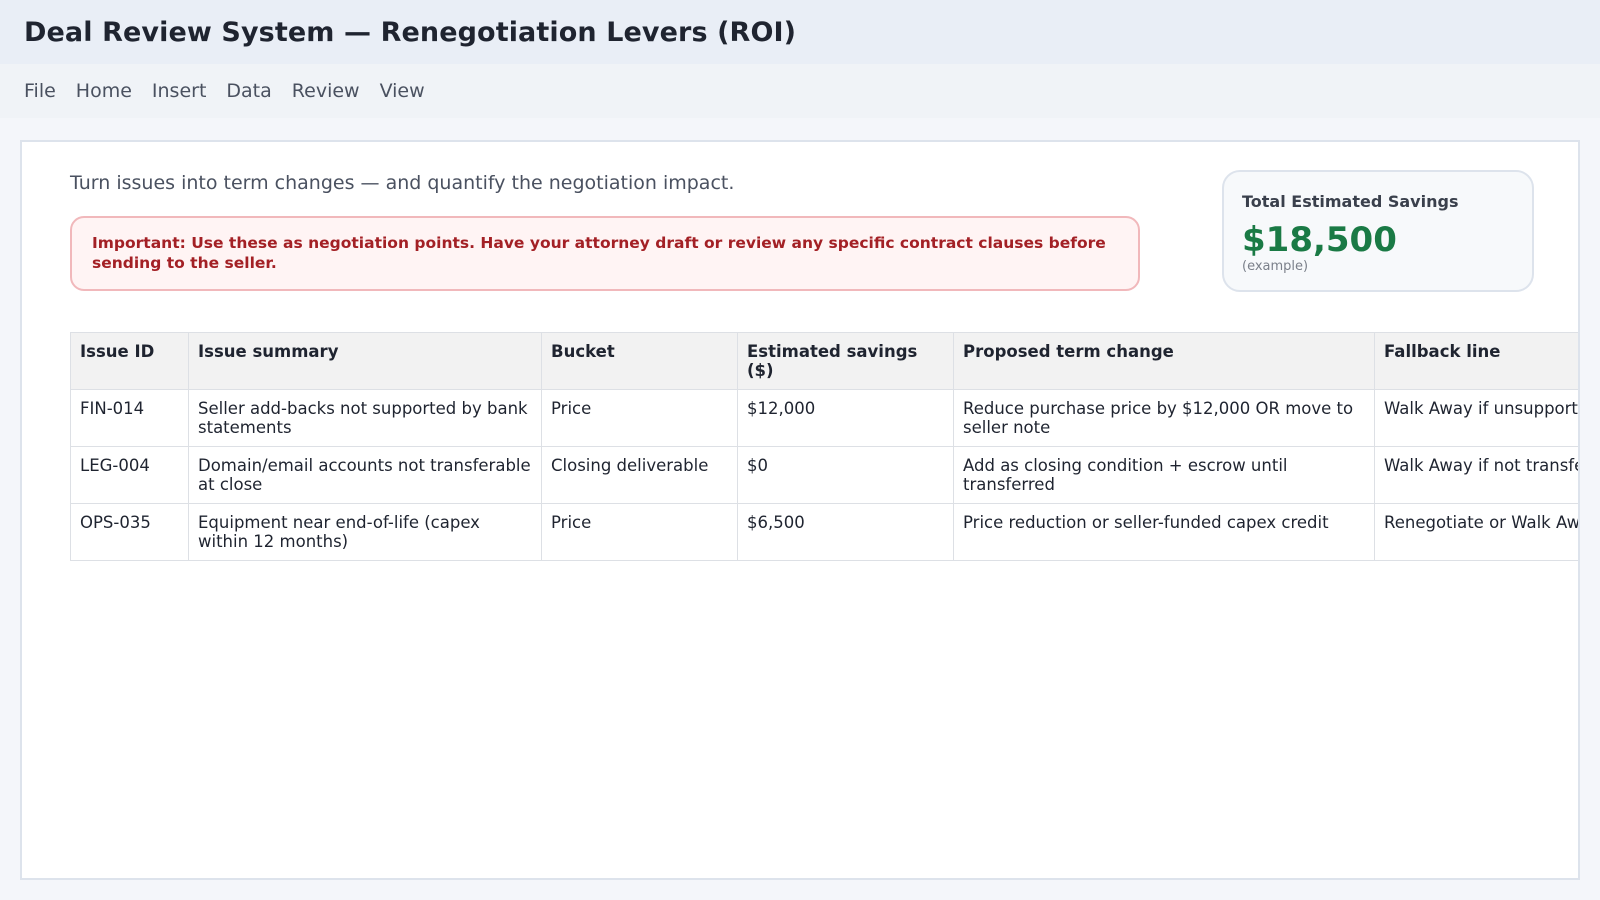 The width and height of the screenshot is (1600, 900). I want to click on header-bucket: Bucket, so click(639, 361).